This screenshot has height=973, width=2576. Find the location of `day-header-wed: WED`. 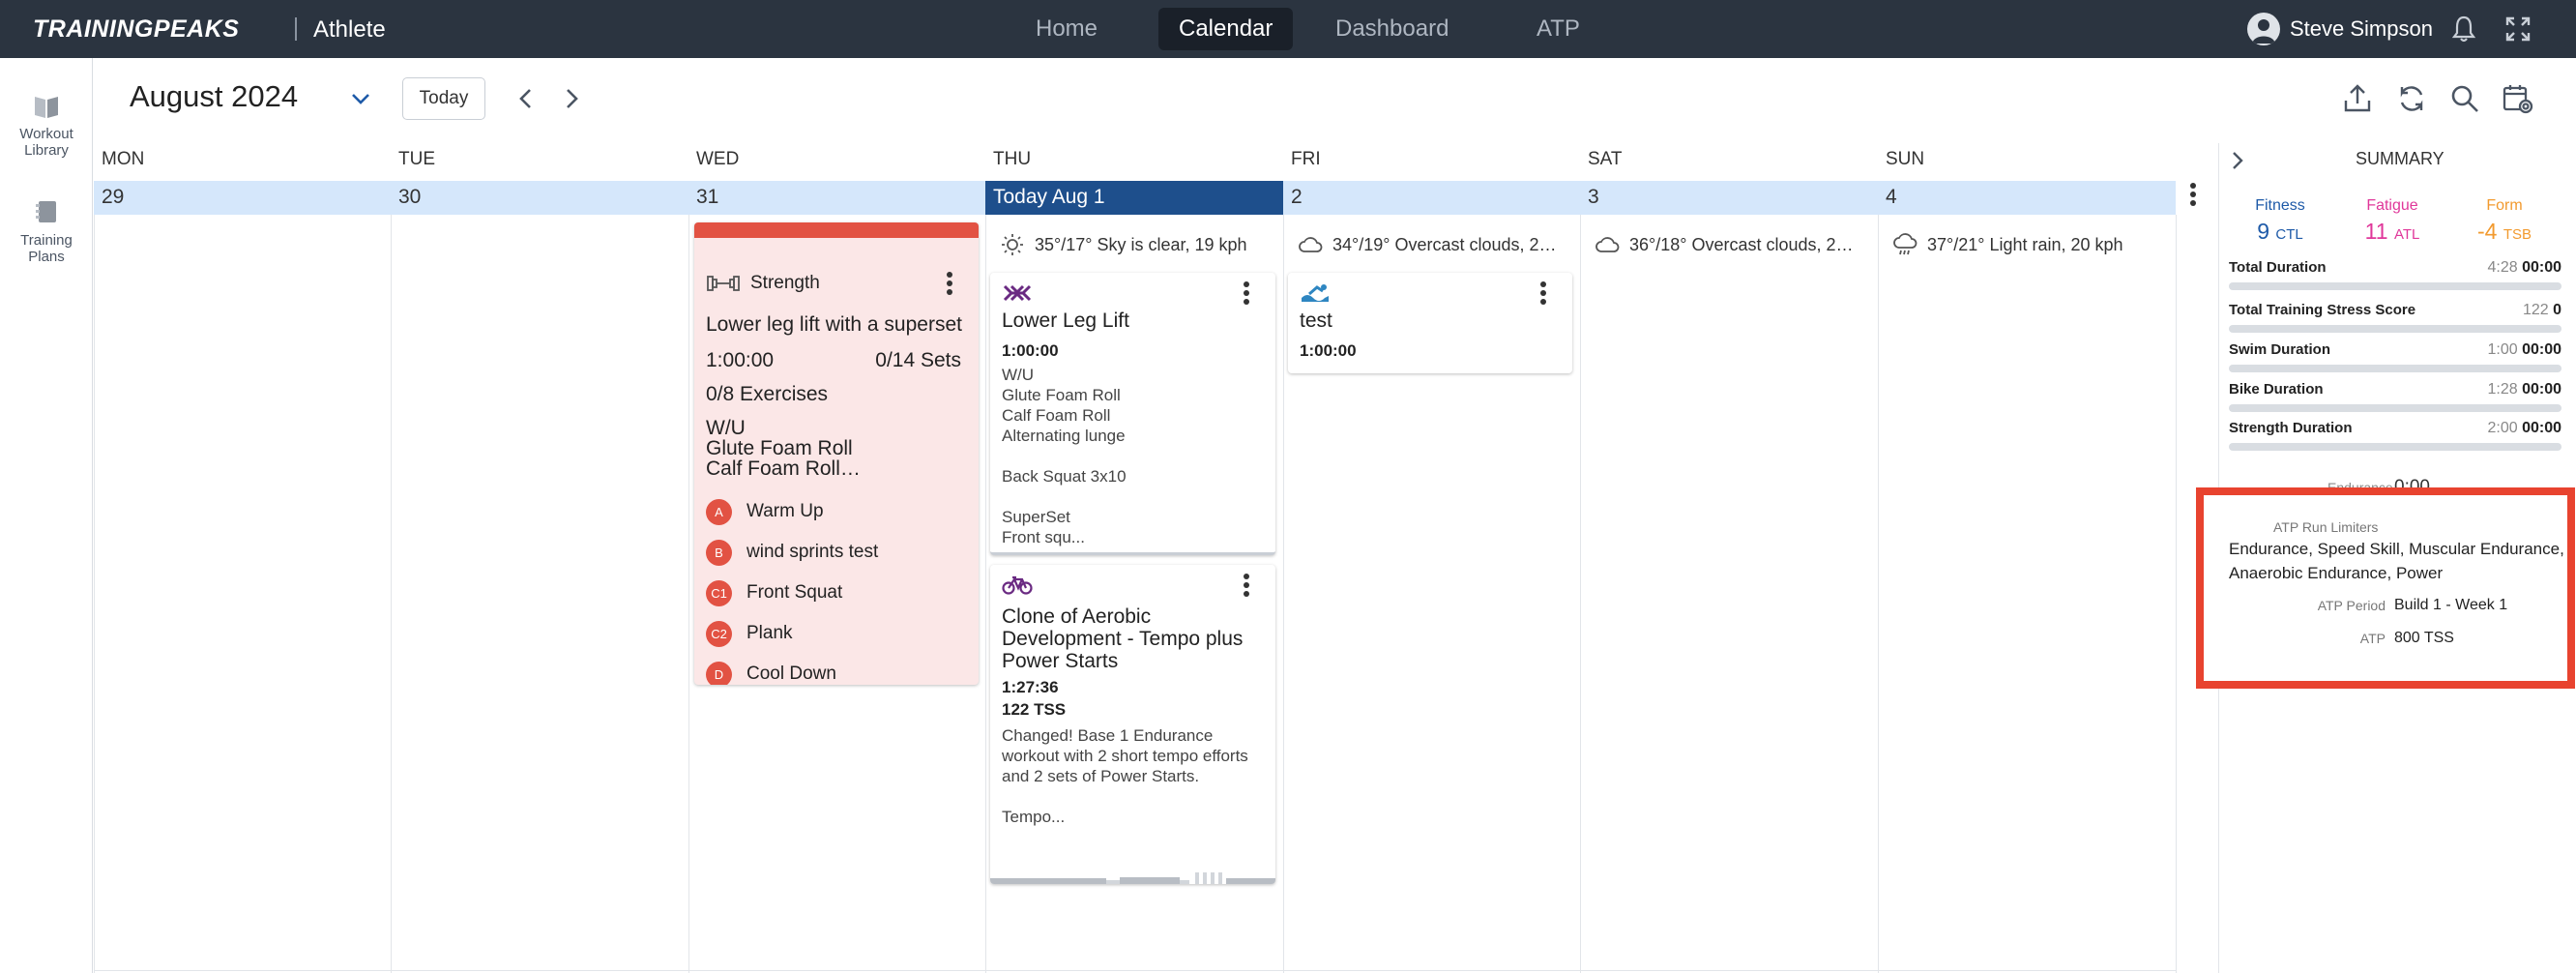

day-header-wed: WED is located at coordinates (718, 159).